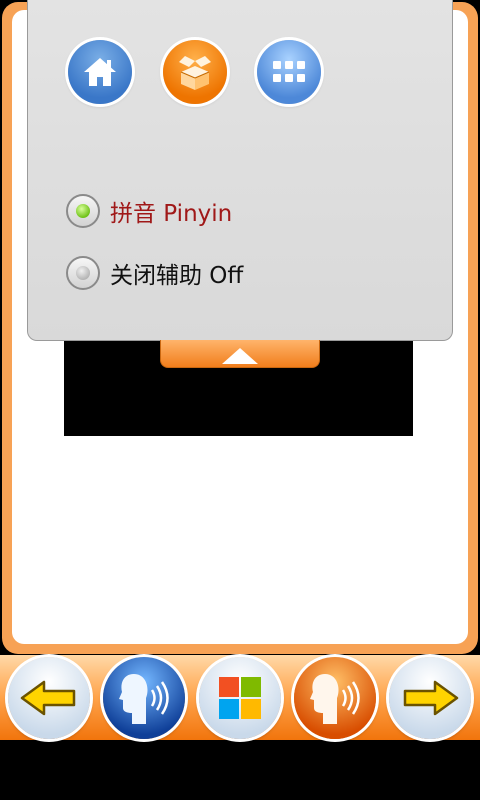 The image size is (480, 800). I want to click on radio-label-off: 关闭辅助 Off, so click(177, 276).